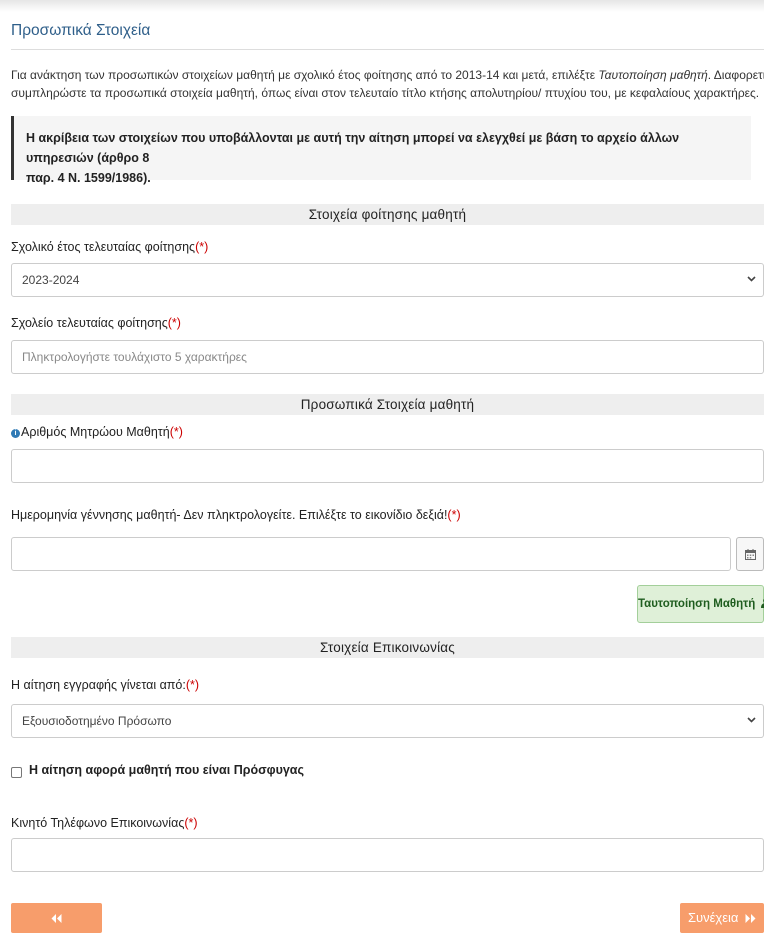 The image size is (764, 933). Describe the element at coordinates (387, 357) in the screenshot. I see `school-input: Πληκτρολογήστε τουλάχιστο 5 χαρακτήρες` at that location.